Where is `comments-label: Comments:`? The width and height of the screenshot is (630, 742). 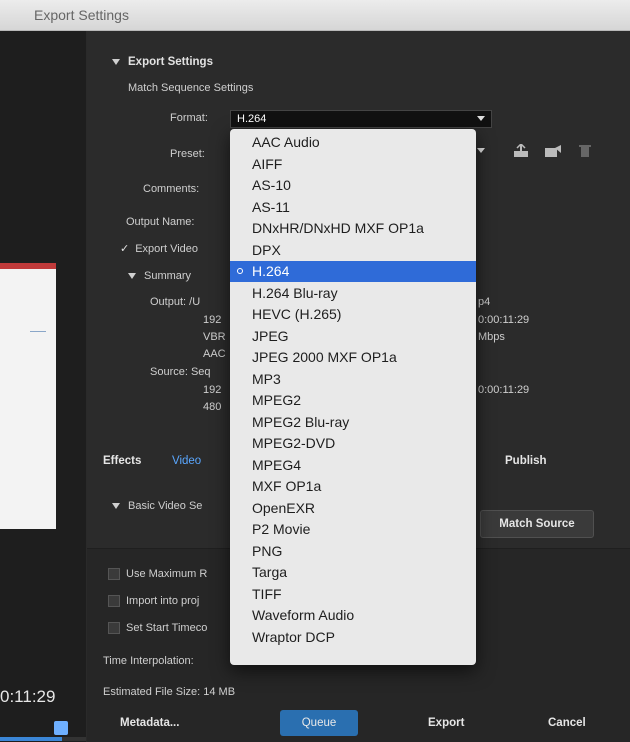 comments-label: Comments: is located at coordinates (171, 189).